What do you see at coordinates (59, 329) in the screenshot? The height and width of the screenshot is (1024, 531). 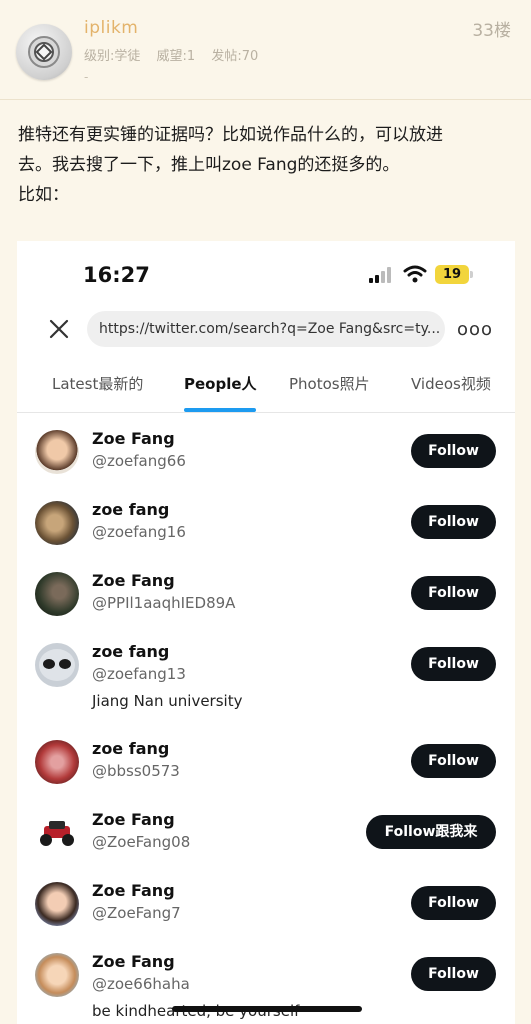 I see `close-icon` at bounding box center [59, 329].